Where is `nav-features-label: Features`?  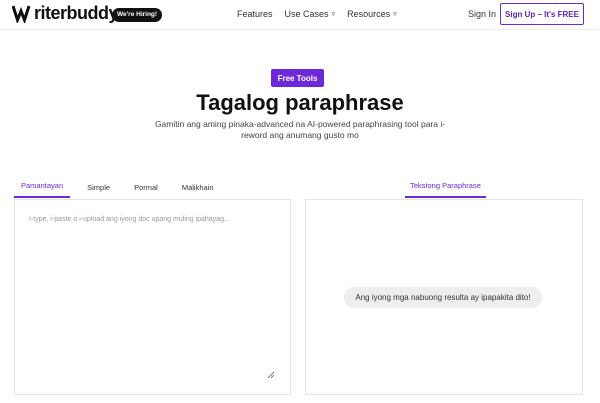 nav-features-label: Features is located at coordinates (255, 14).